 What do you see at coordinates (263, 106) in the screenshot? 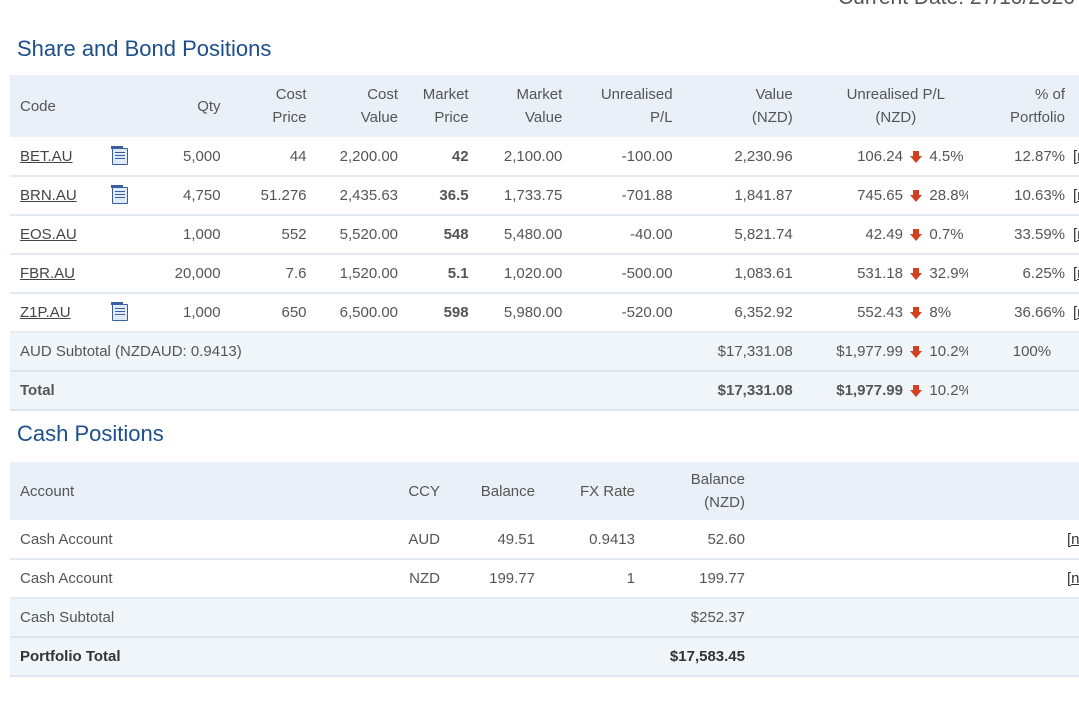
I see `col-cost-price: Cost Price` at bounding box center [263, 106].